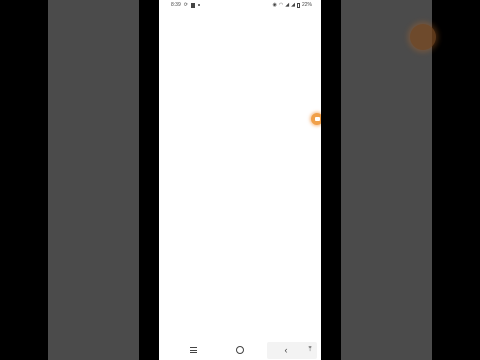  Describe the element at coordinates (306, 5) in the screenshot. I see `battery-percent: 22%` at that location.